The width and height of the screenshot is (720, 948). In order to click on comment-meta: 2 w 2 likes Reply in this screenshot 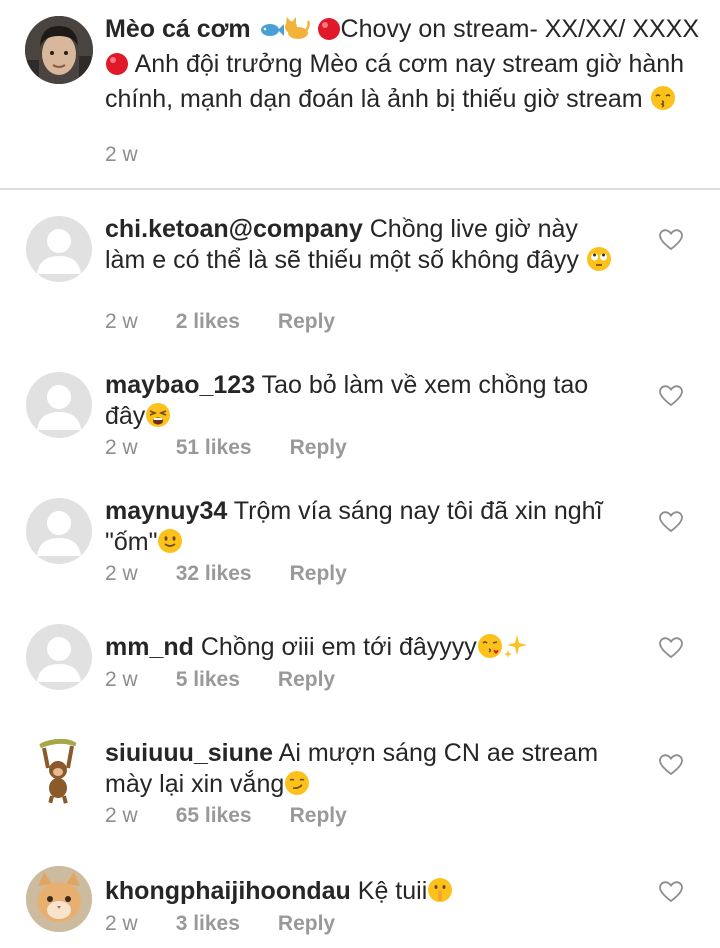, I will do `click(220, 322)`.